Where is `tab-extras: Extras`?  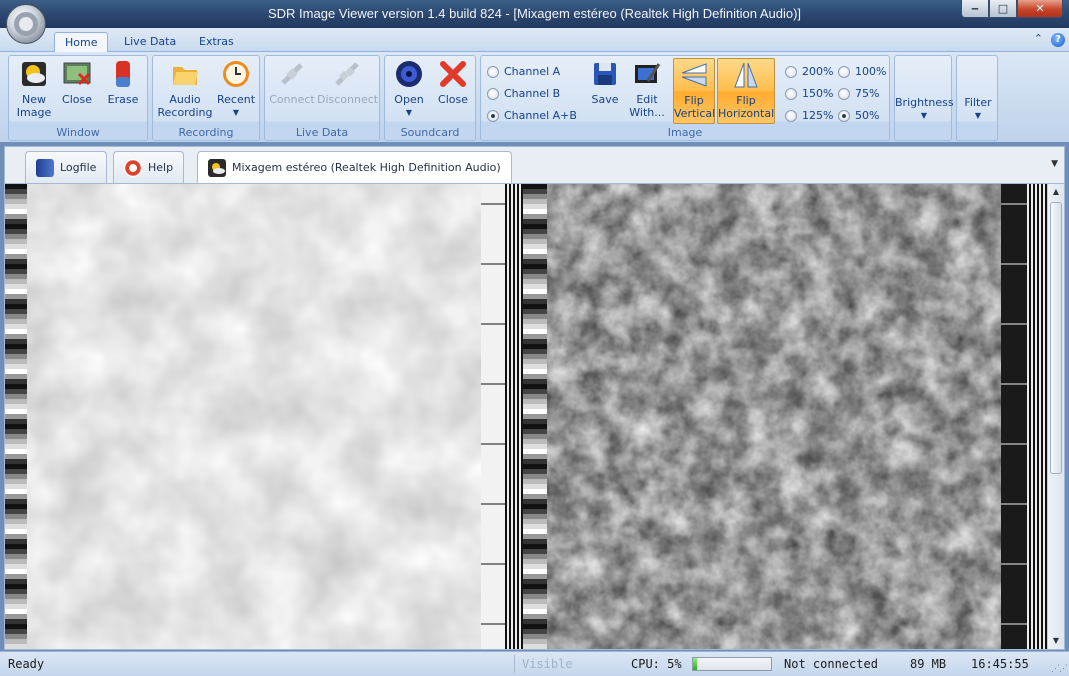
tab-extras: Extras is located at coordinates (216, 42).